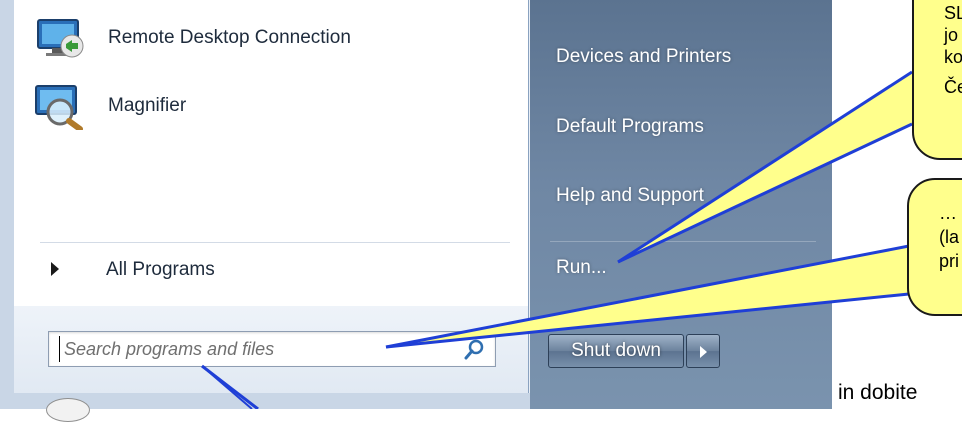 The width and height of the screenshot is (962, 422). Describe the element at coordinates (937, 80) in the screenshot. I see `callout-1: SL jo ko Če` at that location.